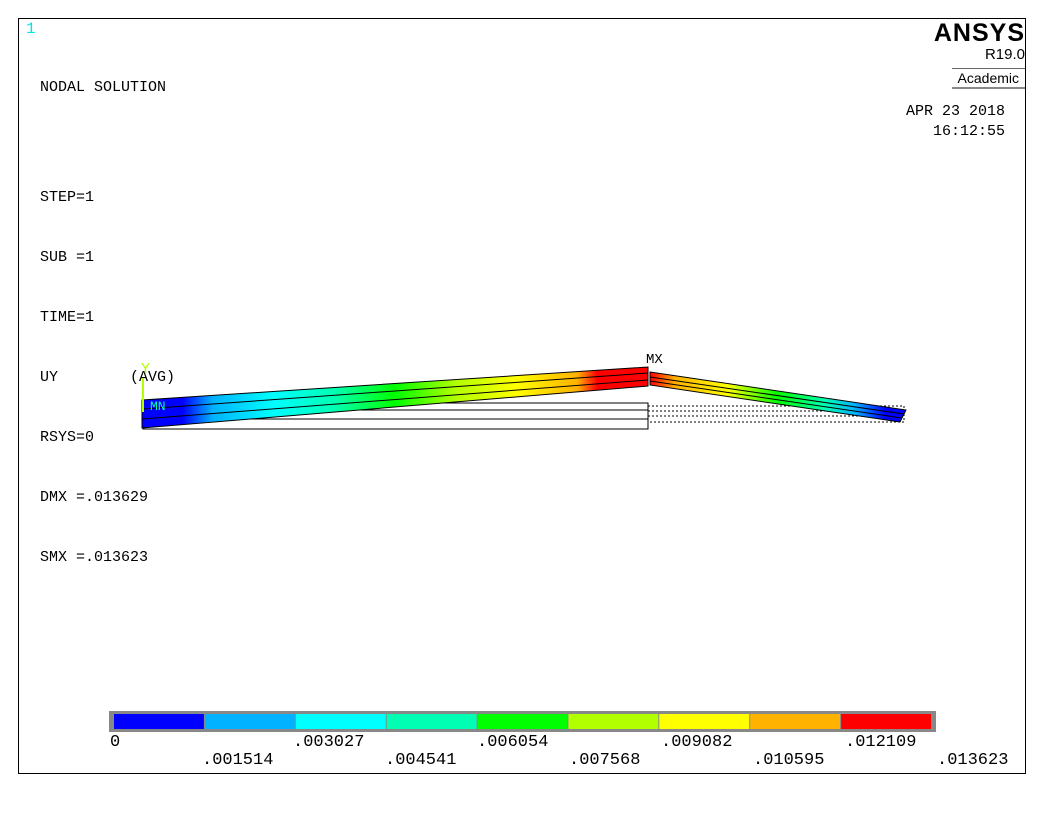 The width and height of the screenshot is (1059, 818). Describe the element at coordinates (145, 369) in the screenshot. I see `y-axis-label: Y` at that location.